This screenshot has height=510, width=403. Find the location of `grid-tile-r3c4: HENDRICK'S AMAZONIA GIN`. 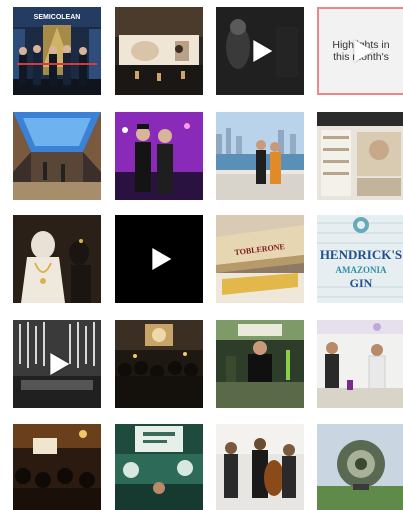

grid-tile-r3c4: HENDRICK'S AMAZONIA GIN is located at coordinates (360, 259).